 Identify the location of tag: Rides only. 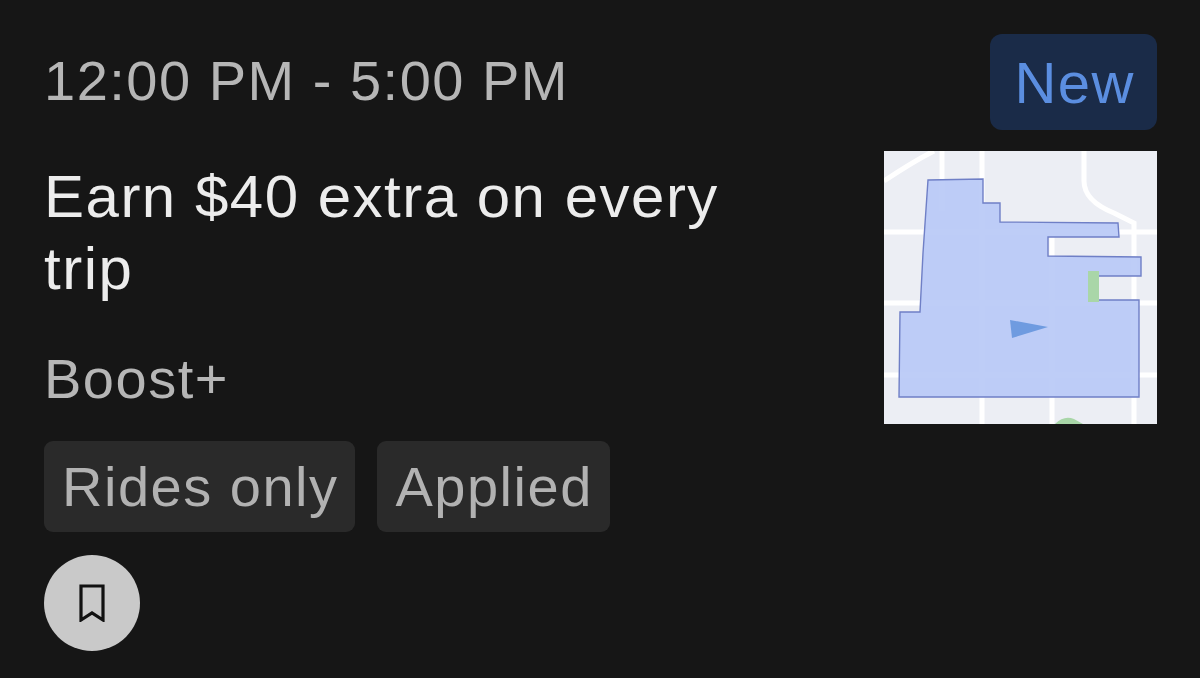
(200, 486).